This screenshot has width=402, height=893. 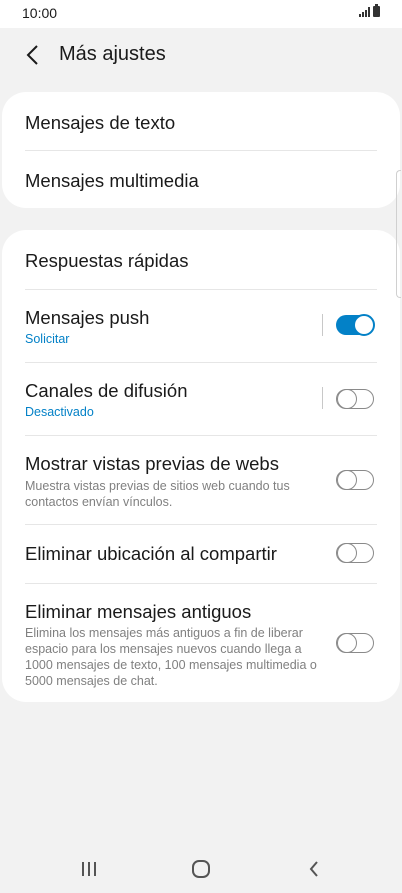 What do you see at coordinates (151, 553) in the screenshot?
I see `remove-location-label: Eliminar ubicación al compartir` at bounding box center [151, 553].